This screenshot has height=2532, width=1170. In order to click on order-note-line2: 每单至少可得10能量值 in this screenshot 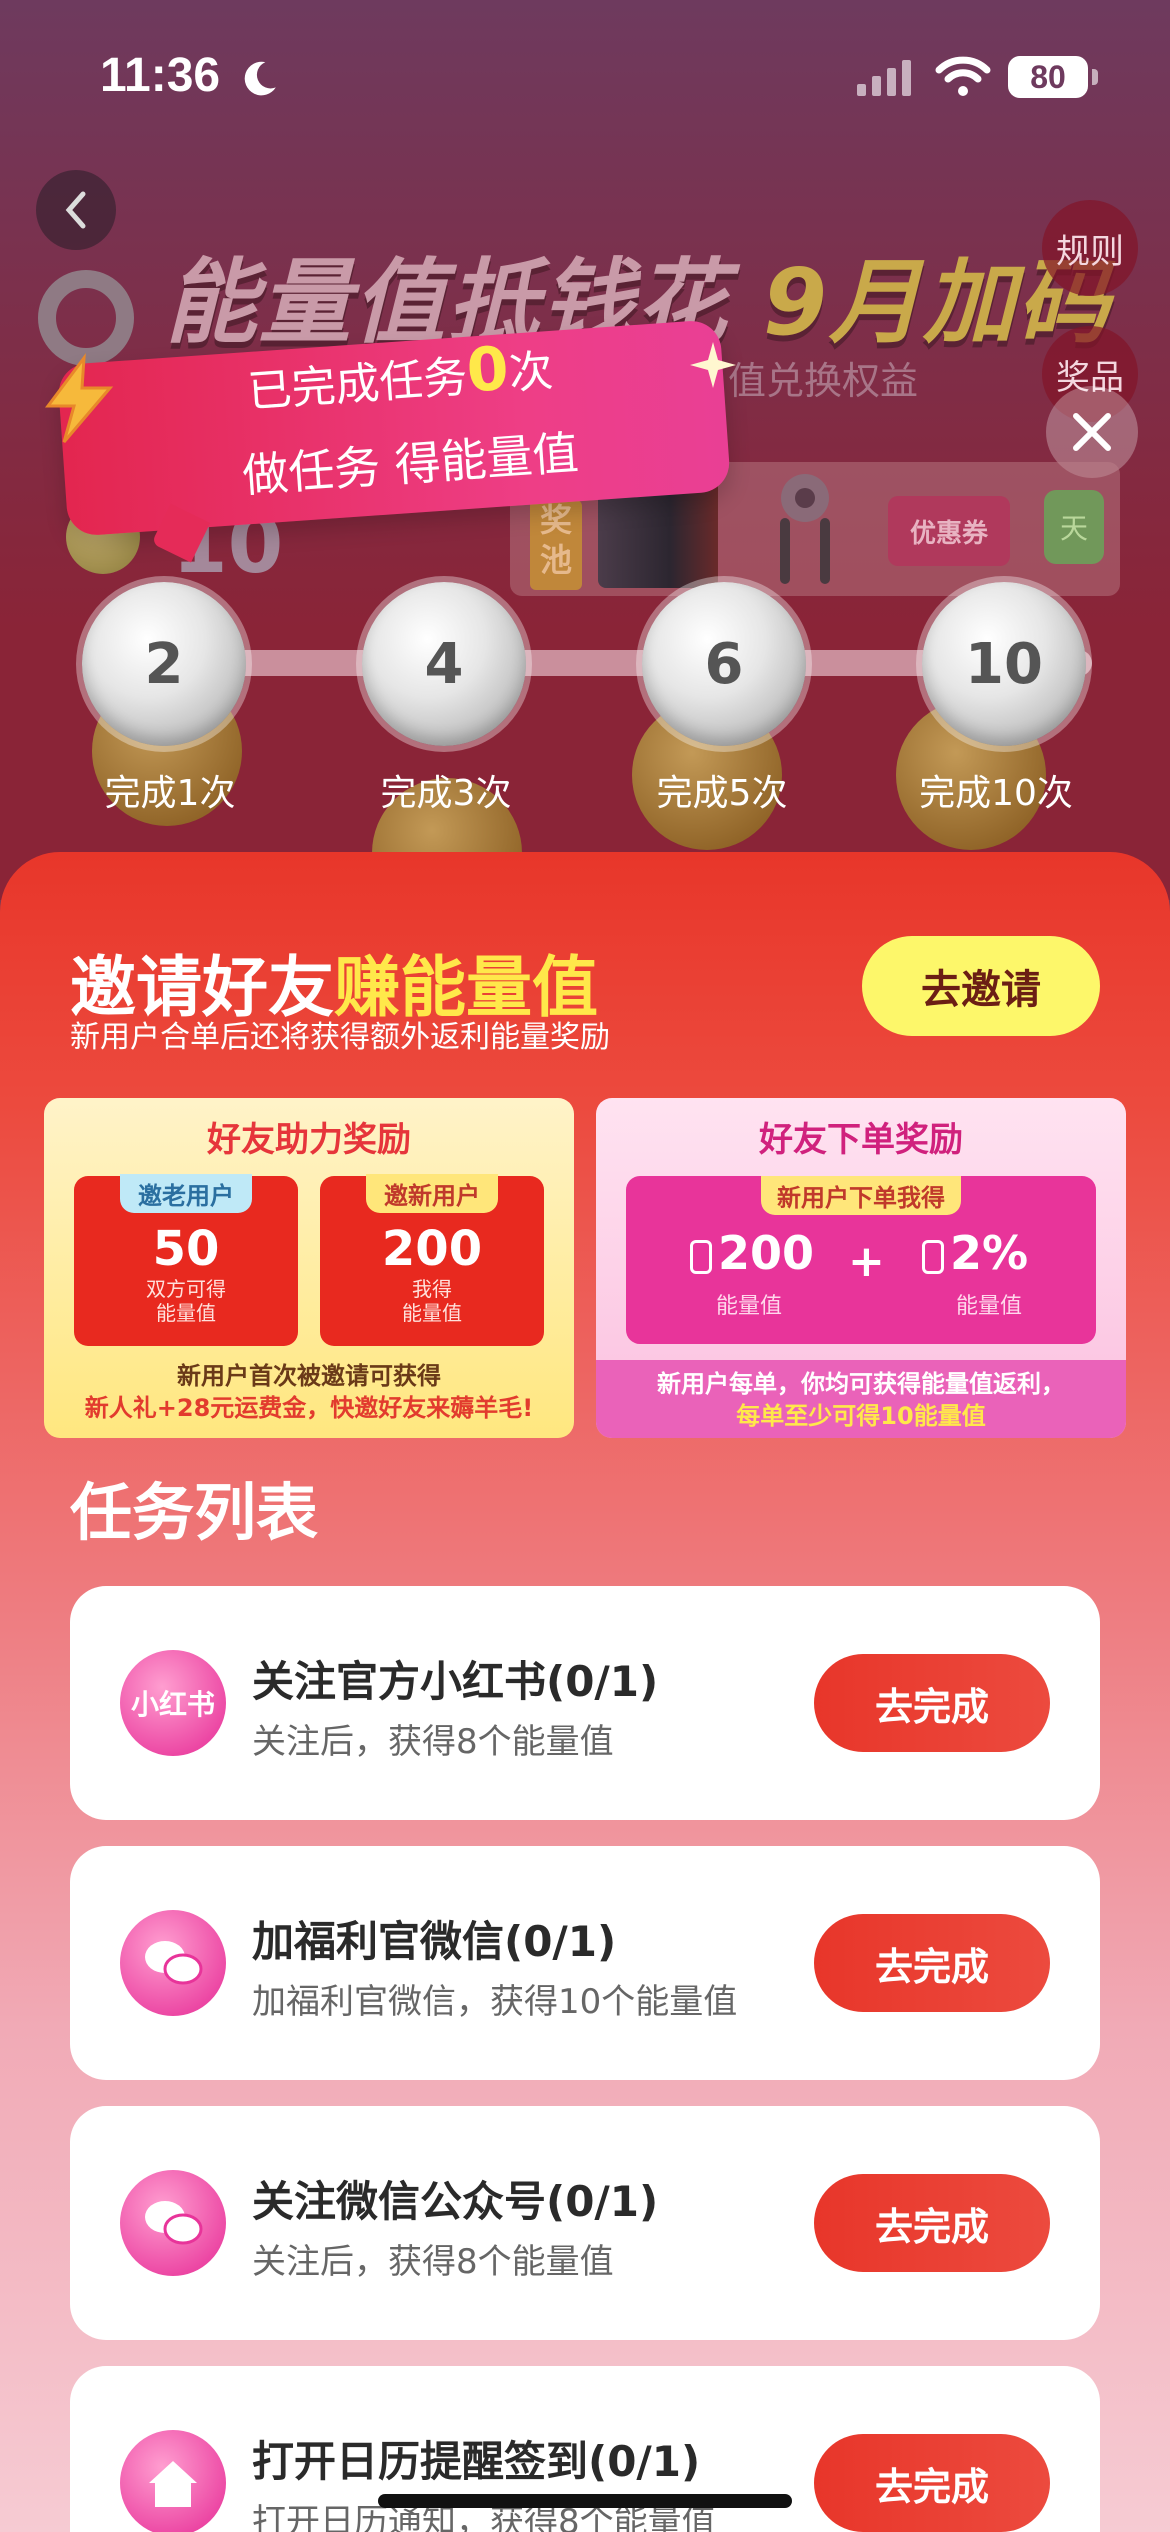, I will do `click(861, 1416)`.